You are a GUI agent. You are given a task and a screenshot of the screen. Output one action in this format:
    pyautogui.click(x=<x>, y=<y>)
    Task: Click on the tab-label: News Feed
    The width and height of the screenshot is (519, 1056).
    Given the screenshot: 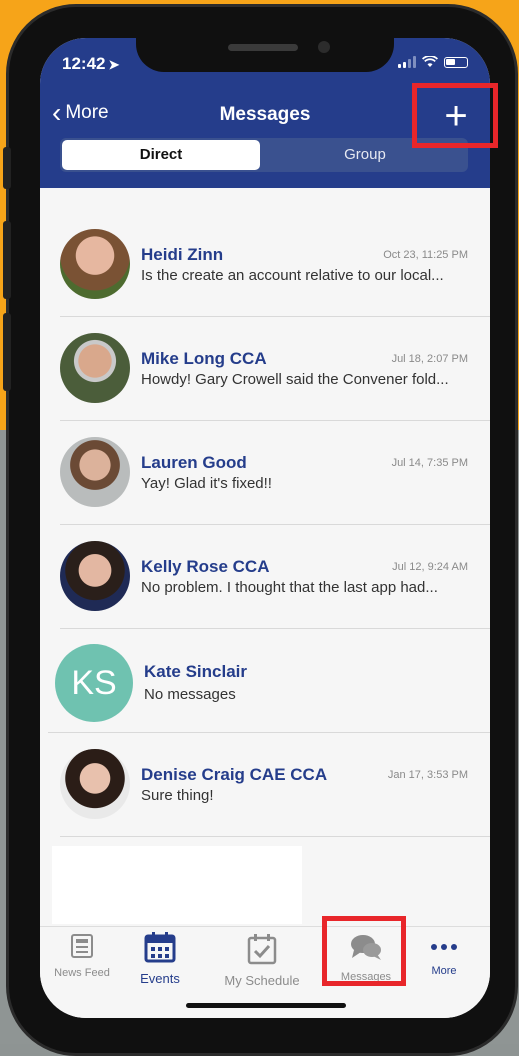 What is the action you would take?
    pyautogui.click(x=82, y=973)
    